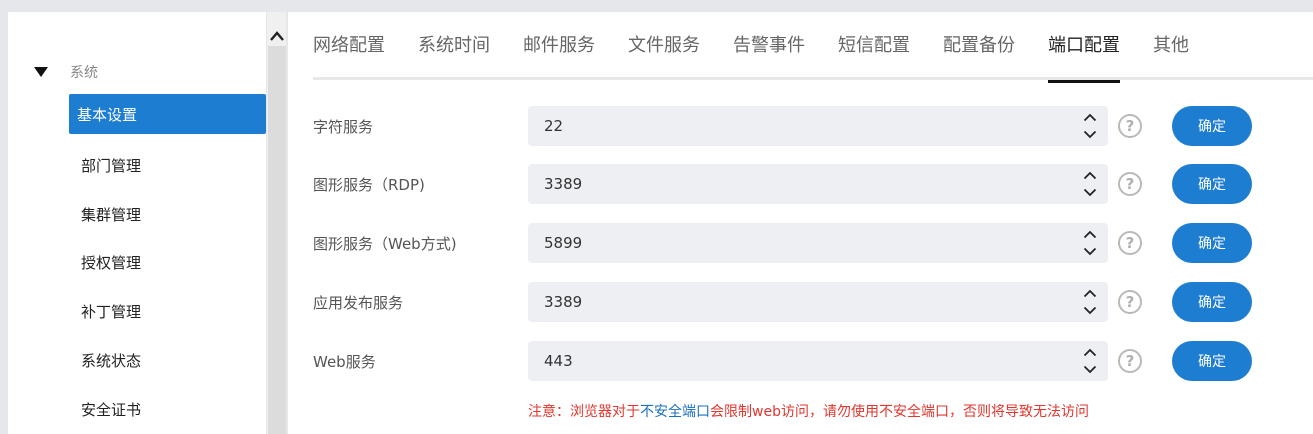 This screenshot has height=434, width=1313. What do you see at coordinates (167, 360) in the screenshot?
I see `sidebar-item-system-status: 系统状态` at bounding box center [167, 360].